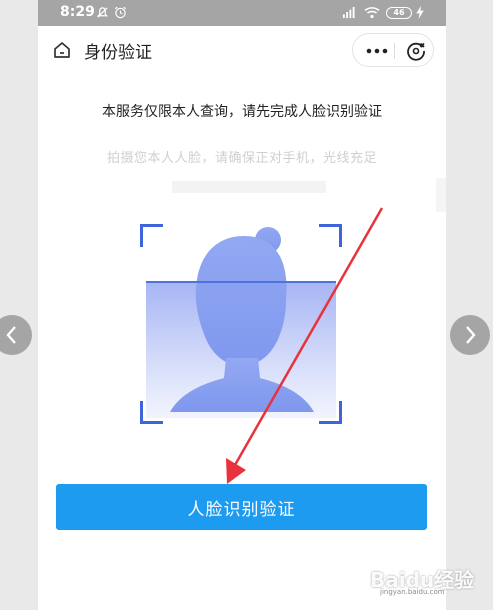  Describe the element at coordinates (120, 12) in the screenshot. I see `alarm-icon` at that location.